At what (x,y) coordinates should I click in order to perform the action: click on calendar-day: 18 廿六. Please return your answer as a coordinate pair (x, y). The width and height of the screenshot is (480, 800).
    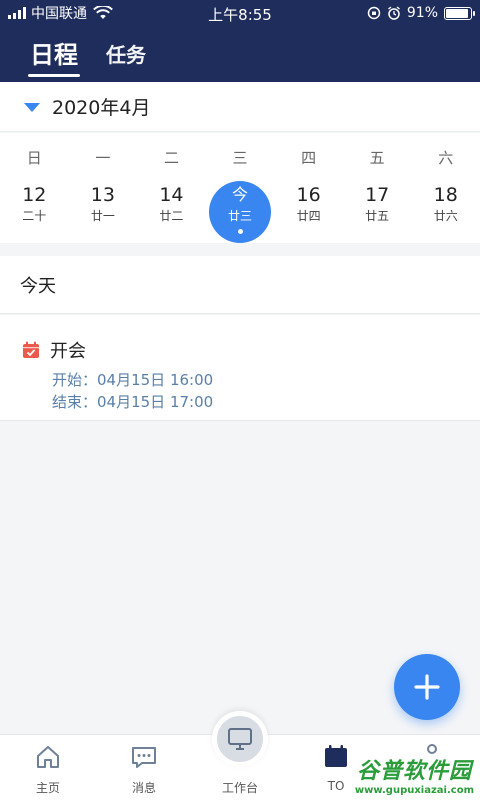
    Looking at the image, I should click on (445, 212).